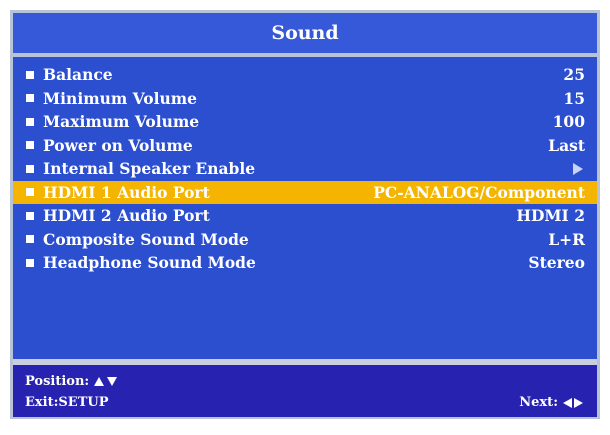 The height and width of the screenshot is (435, 610). I want to click on menu-item-label: Balance, so click(78, 75).